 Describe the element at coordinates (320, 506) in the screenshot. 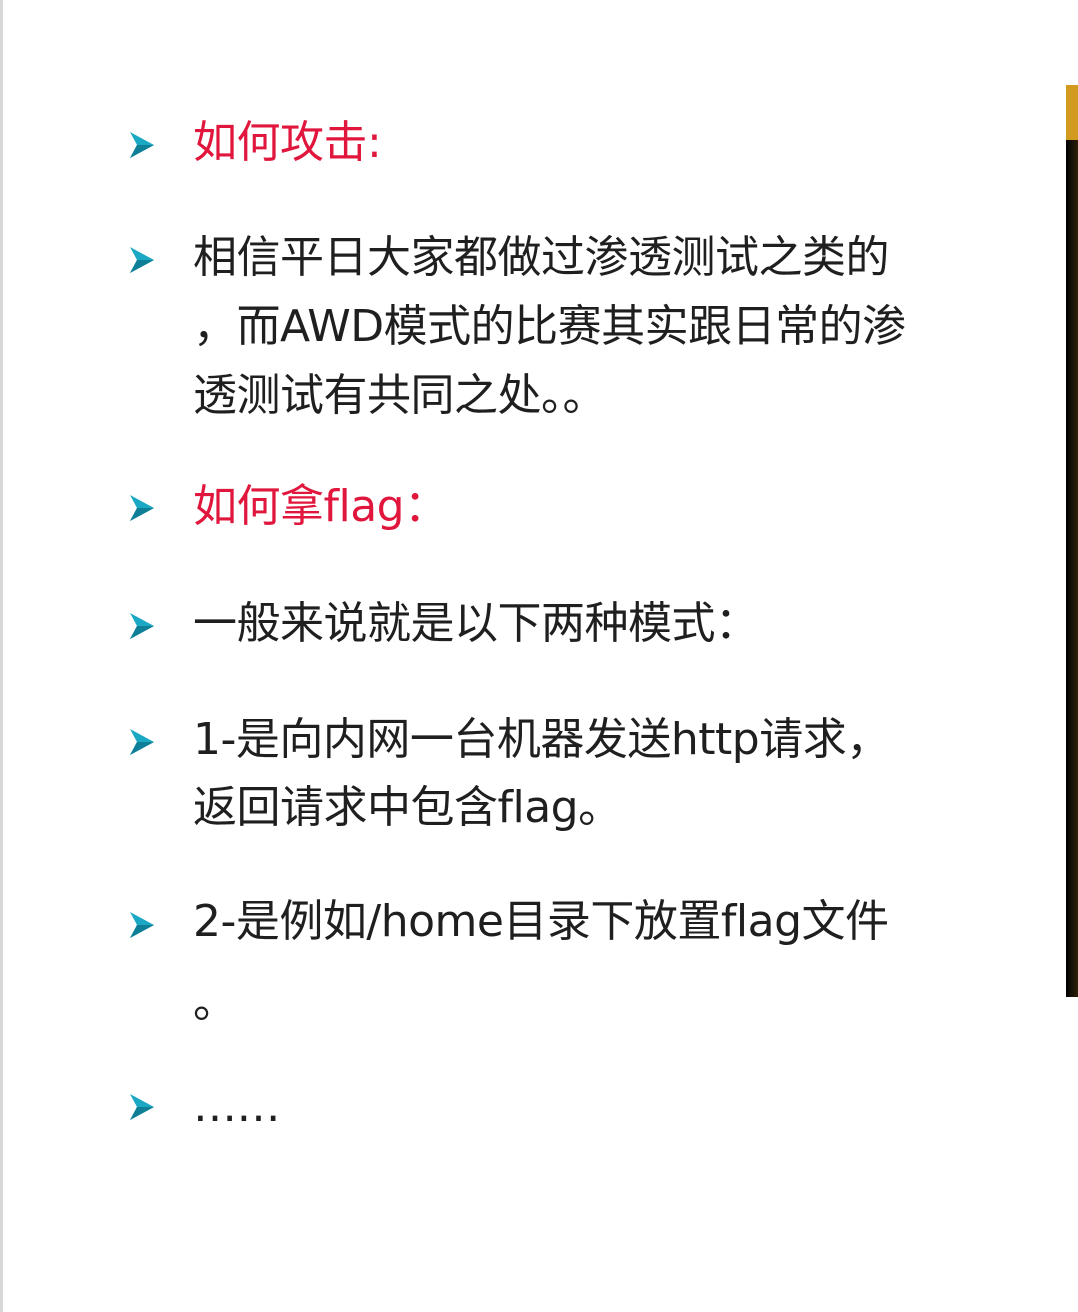

I see `heading-how-to-get-flag: 如何拿flag：` at that location.